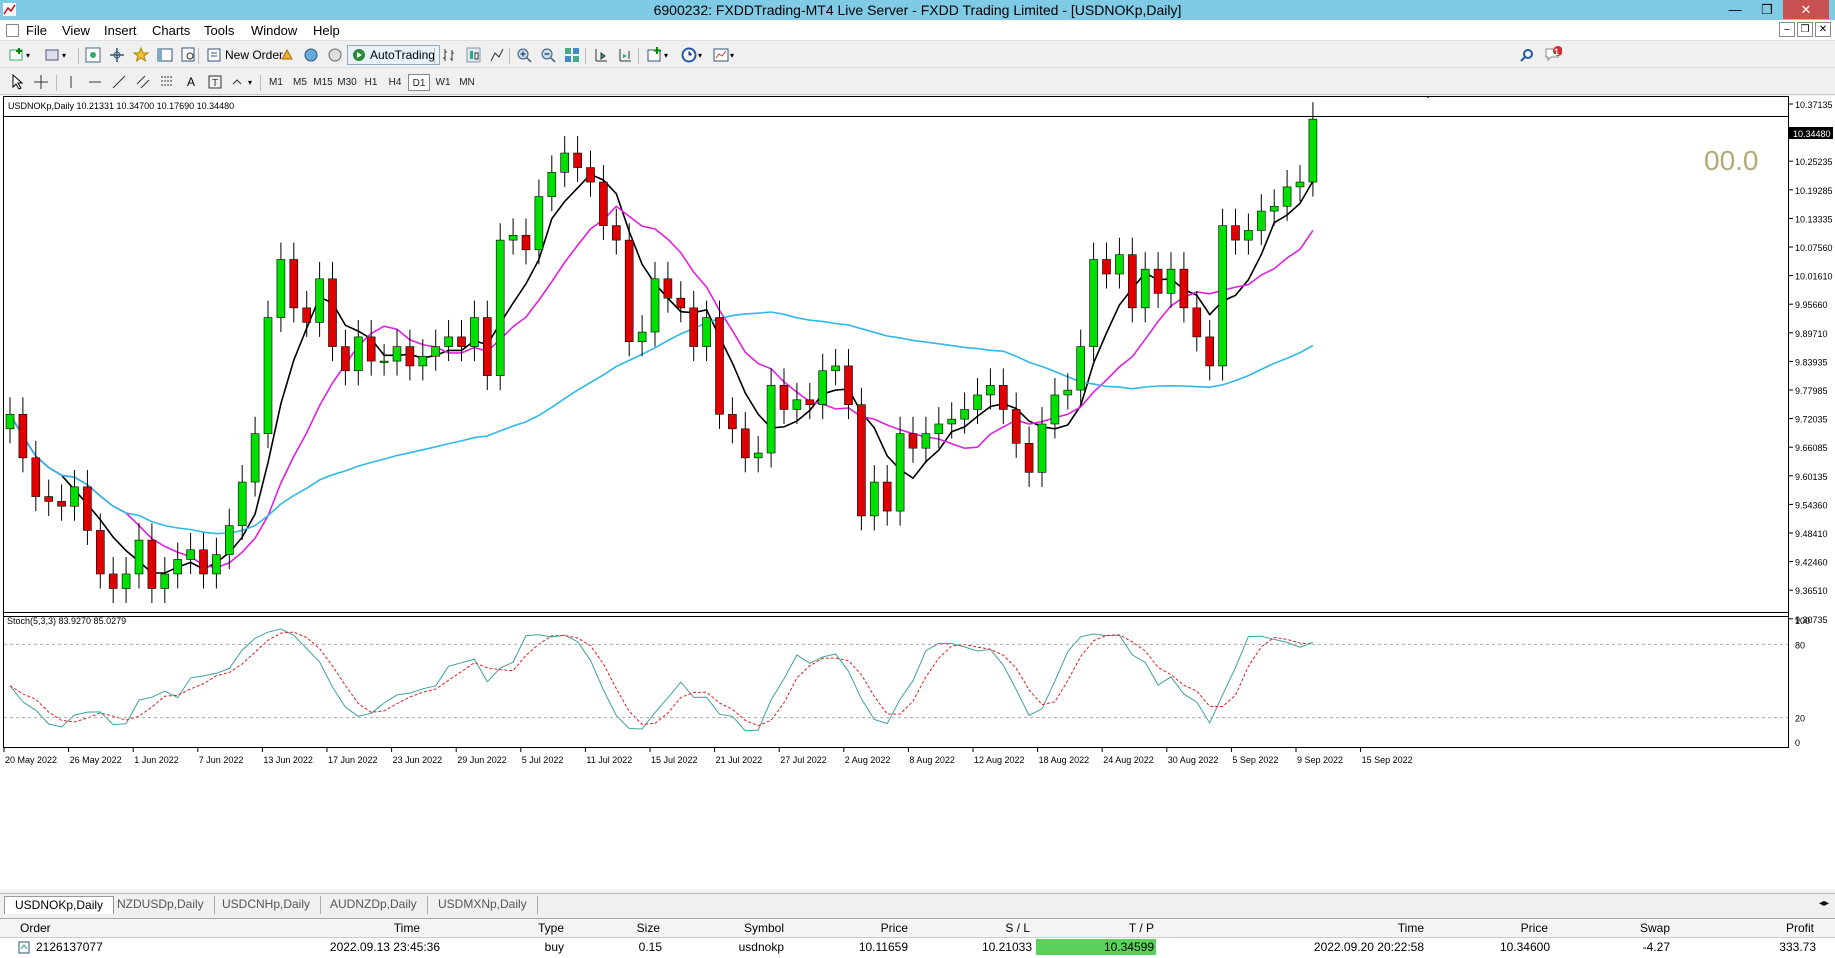  I want to click on date-label: 29 Jun 2022, so click(482, 760).